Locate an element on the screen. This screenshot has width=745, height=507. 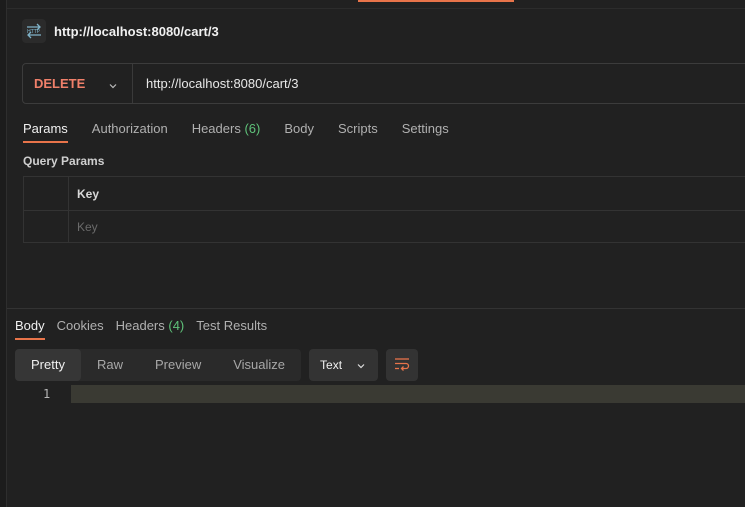
left-sidebar-edge is located at coordinates (3, 253).